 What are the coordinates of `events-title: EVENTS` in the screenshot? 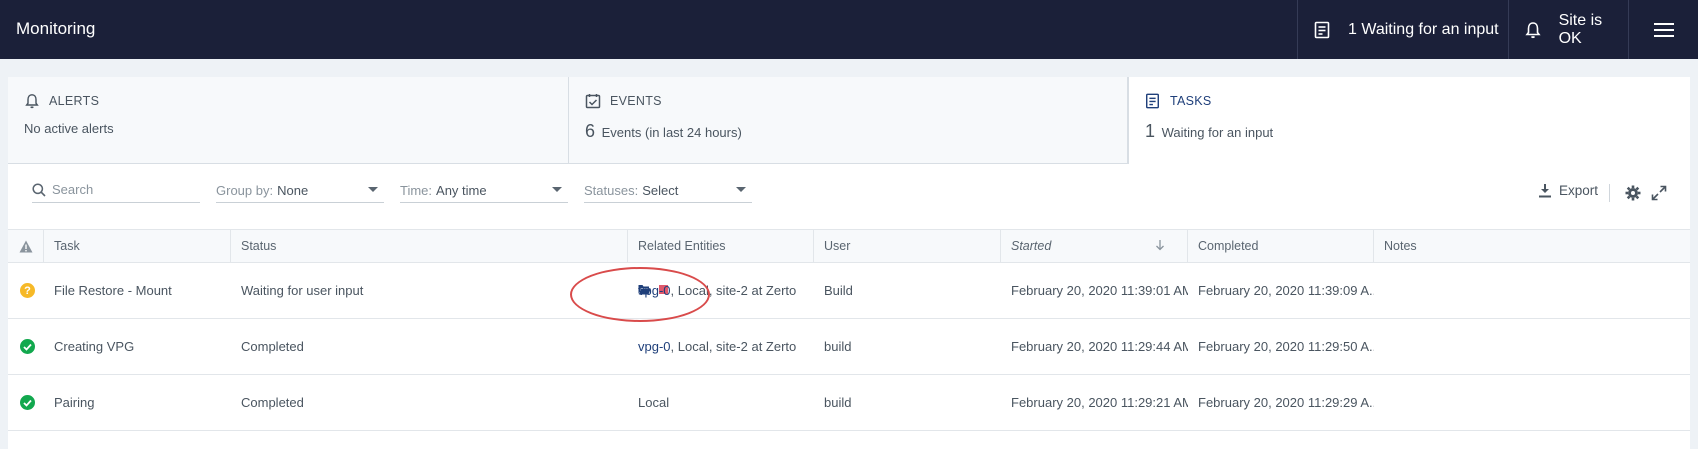 It's located at (636, 101).